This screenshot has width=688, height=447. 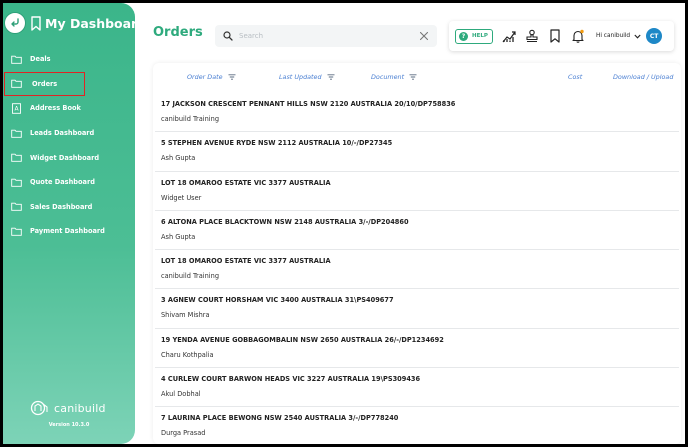 I want to click on sidebar-item-label: Leads Dashboard, so click(x=62, y=133).